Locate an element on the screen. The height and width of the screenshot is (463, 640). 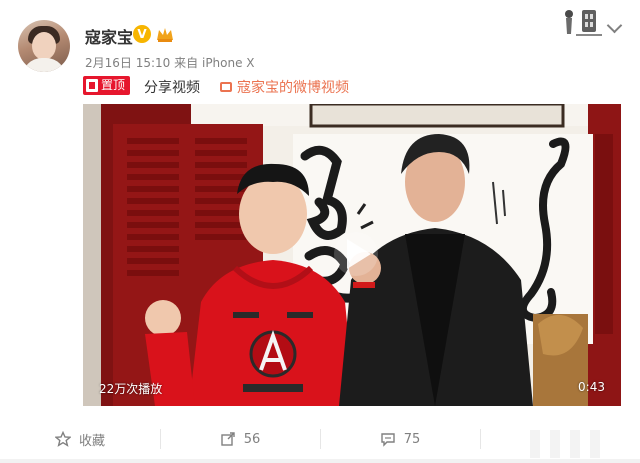
verified-badge-icon: V is located at coordinates (142, 34).